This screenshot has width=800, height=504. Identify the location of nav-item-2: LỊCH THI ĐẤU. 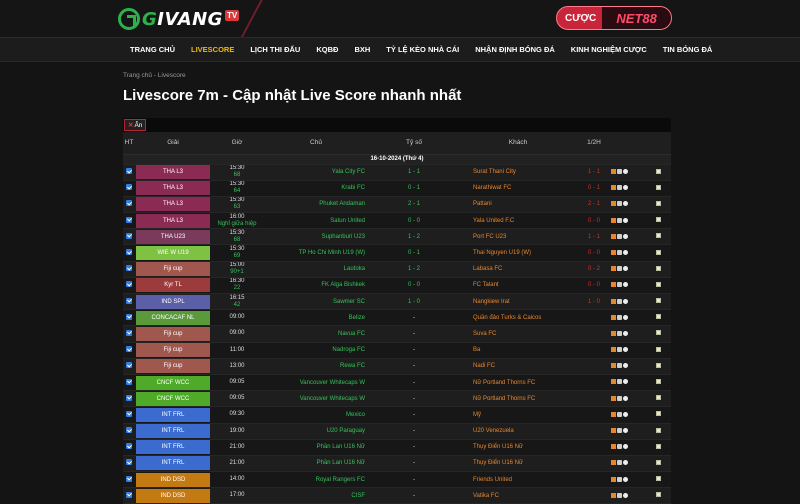
(275, 49).